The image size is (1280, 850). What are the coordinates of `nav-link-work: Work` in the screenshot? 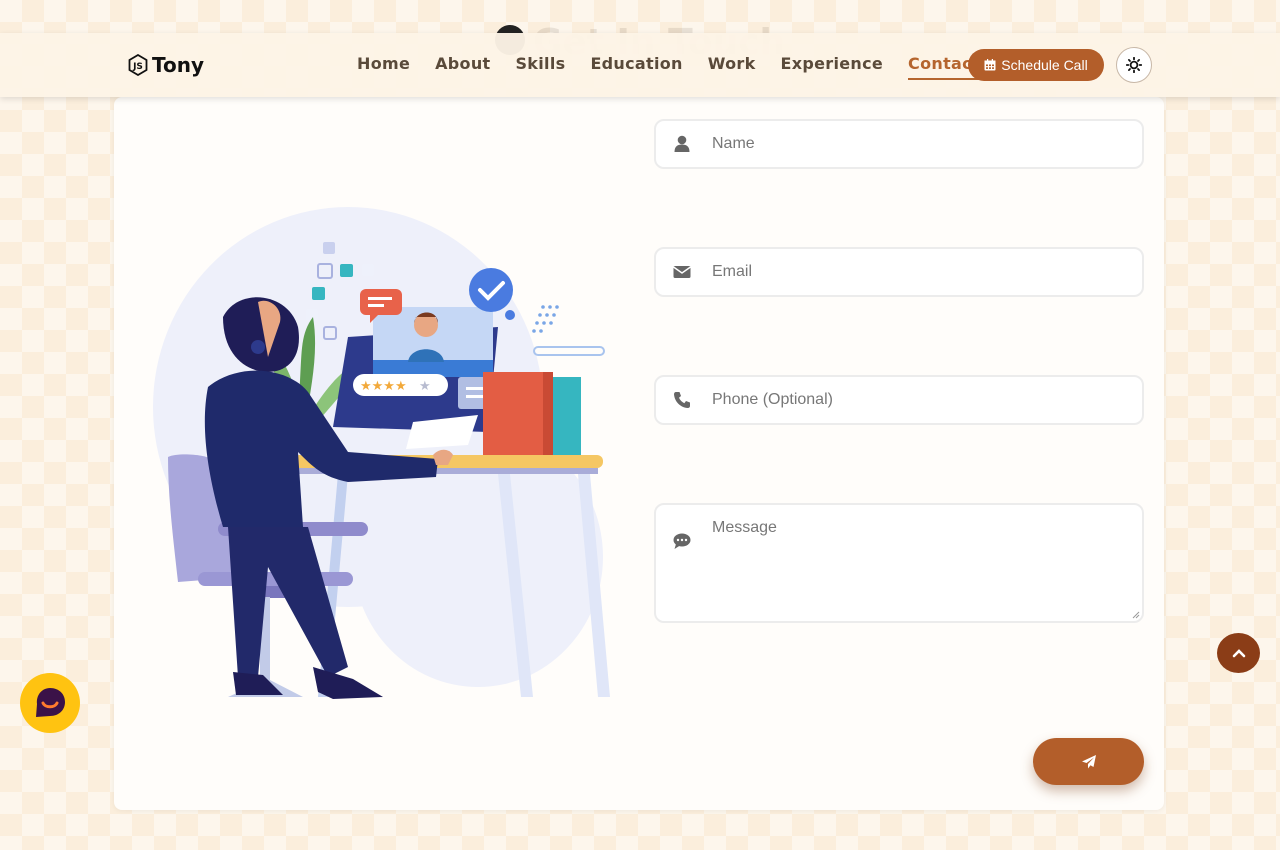 It's located at (732, 67).